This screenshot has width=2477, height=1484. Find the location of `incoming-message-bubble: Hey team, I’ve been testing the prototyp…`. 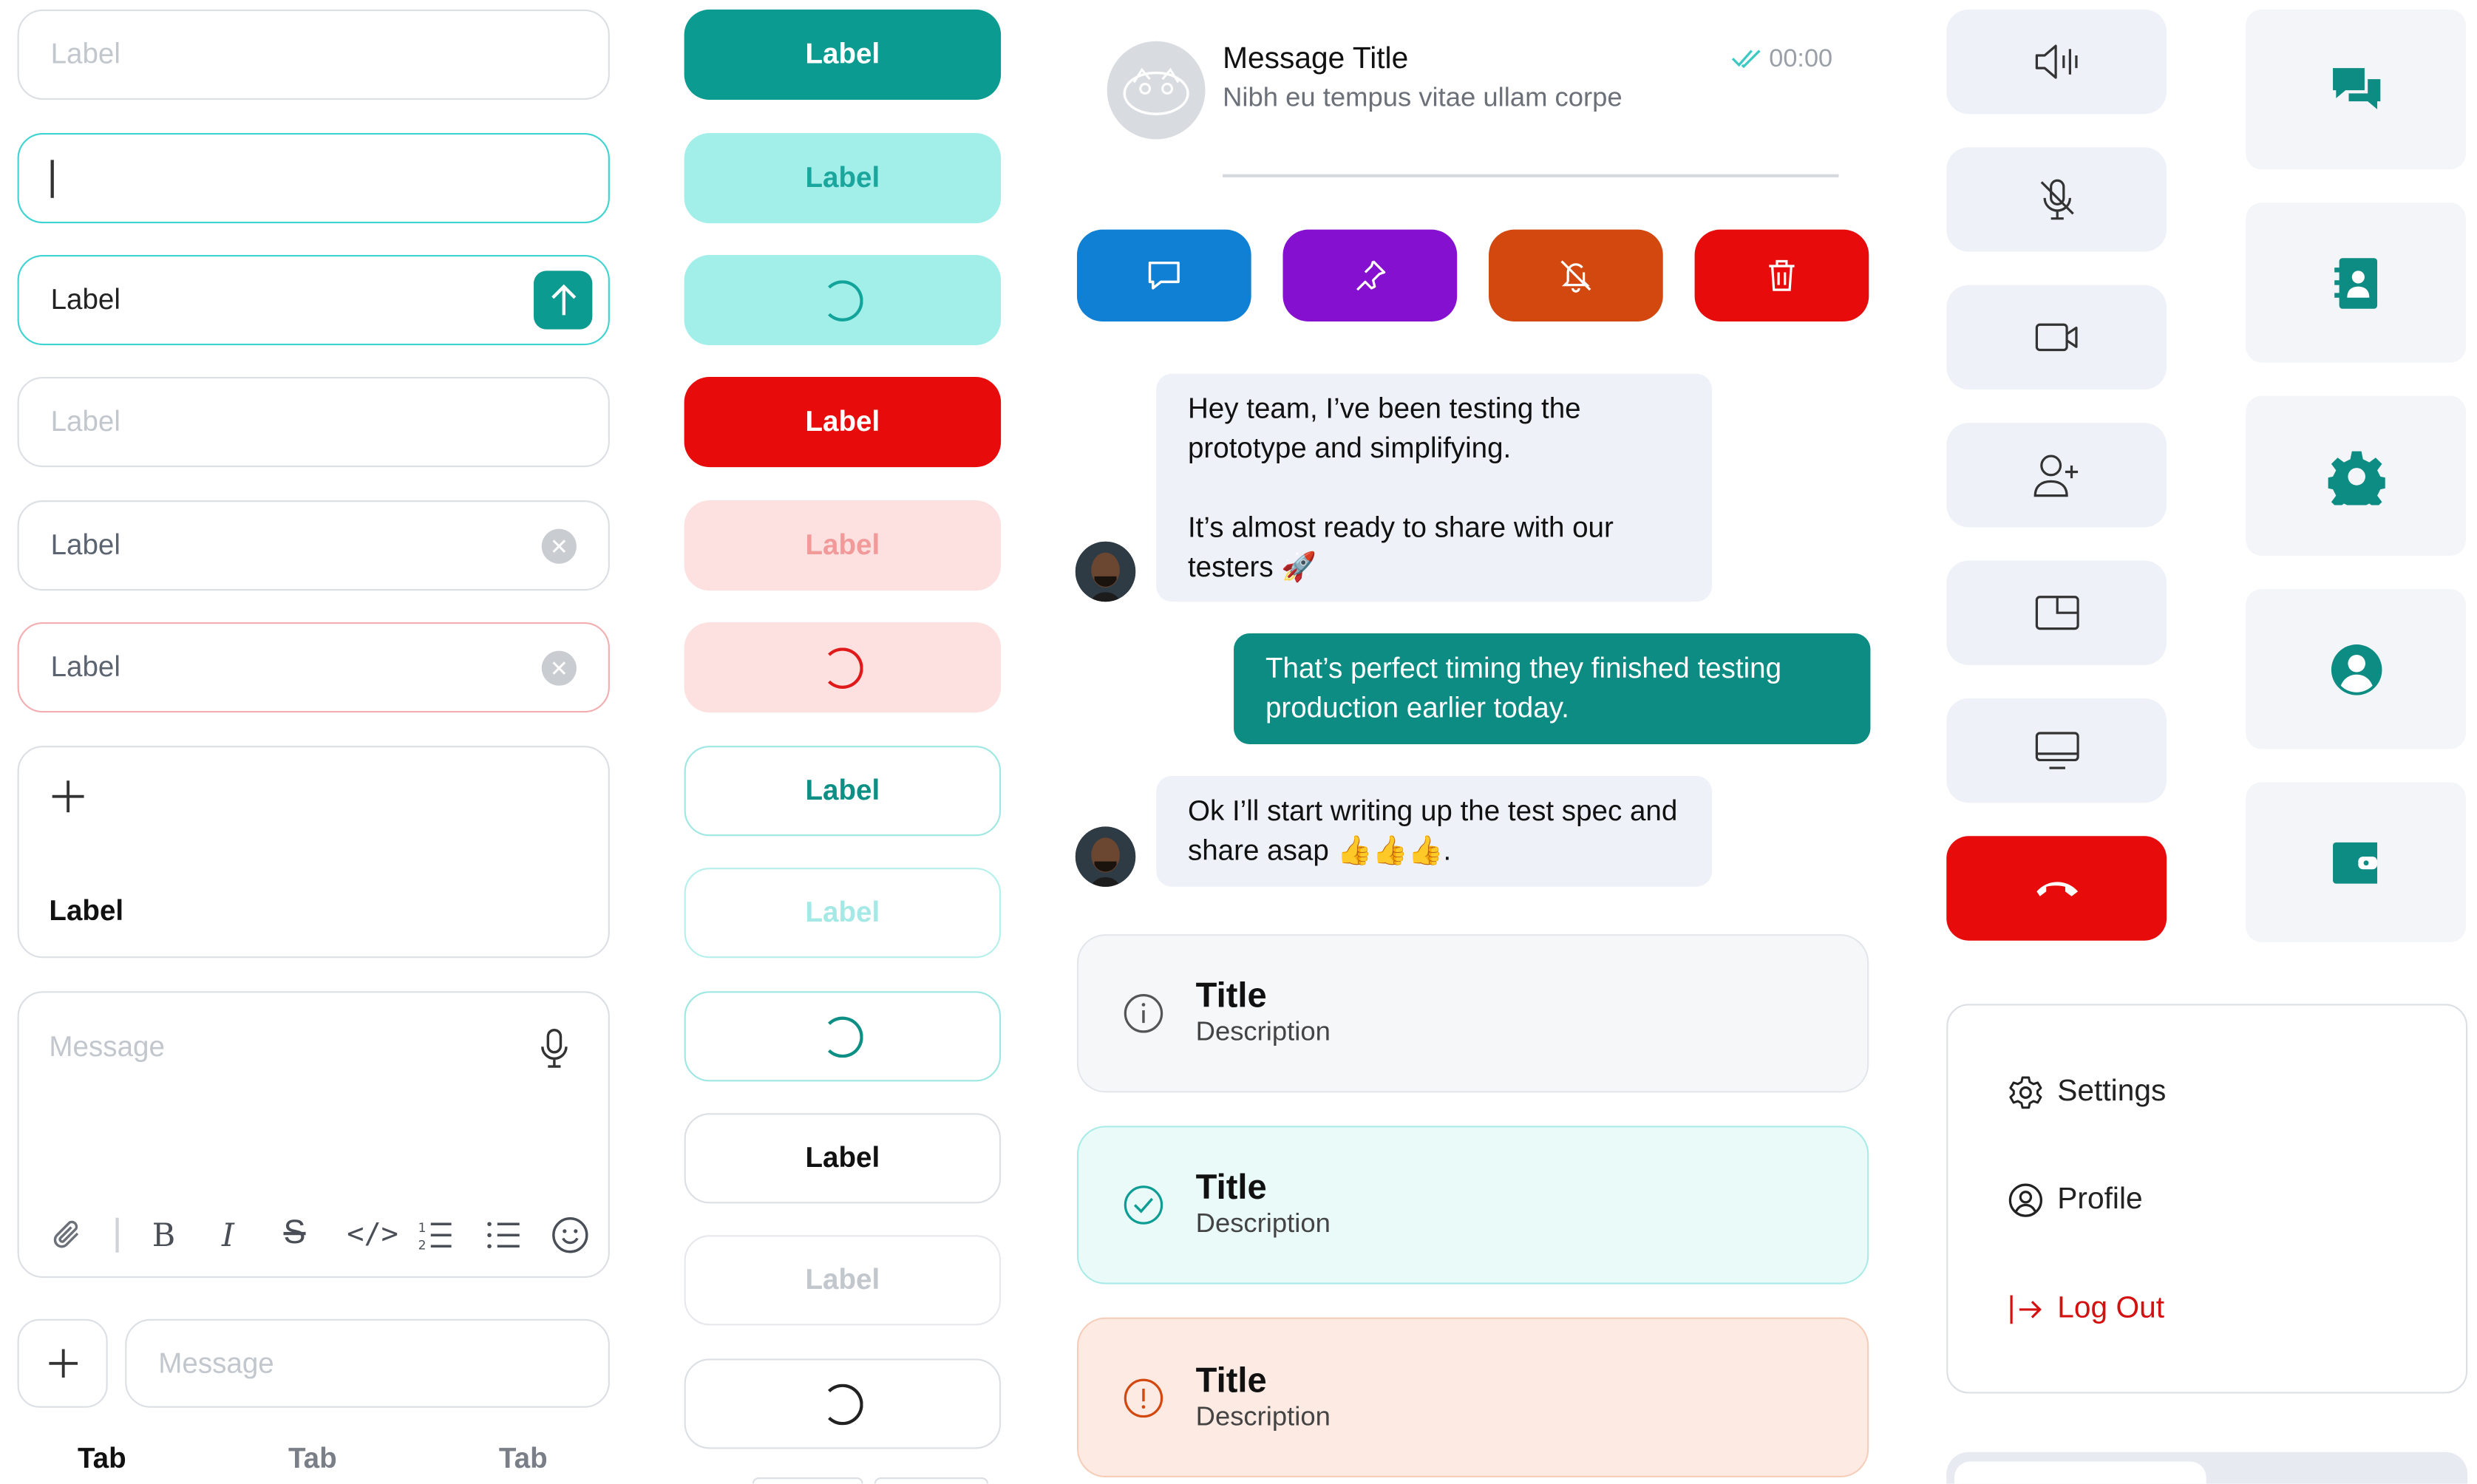

incoming-message-bubble: Hey team, I’ve been testing the prototyp… is located at coordinates (1434, 487).